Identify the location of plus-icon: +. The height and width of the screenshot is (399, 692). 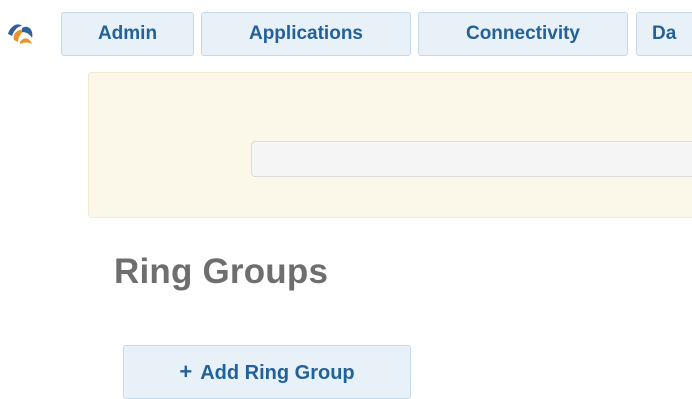
(186, 371).